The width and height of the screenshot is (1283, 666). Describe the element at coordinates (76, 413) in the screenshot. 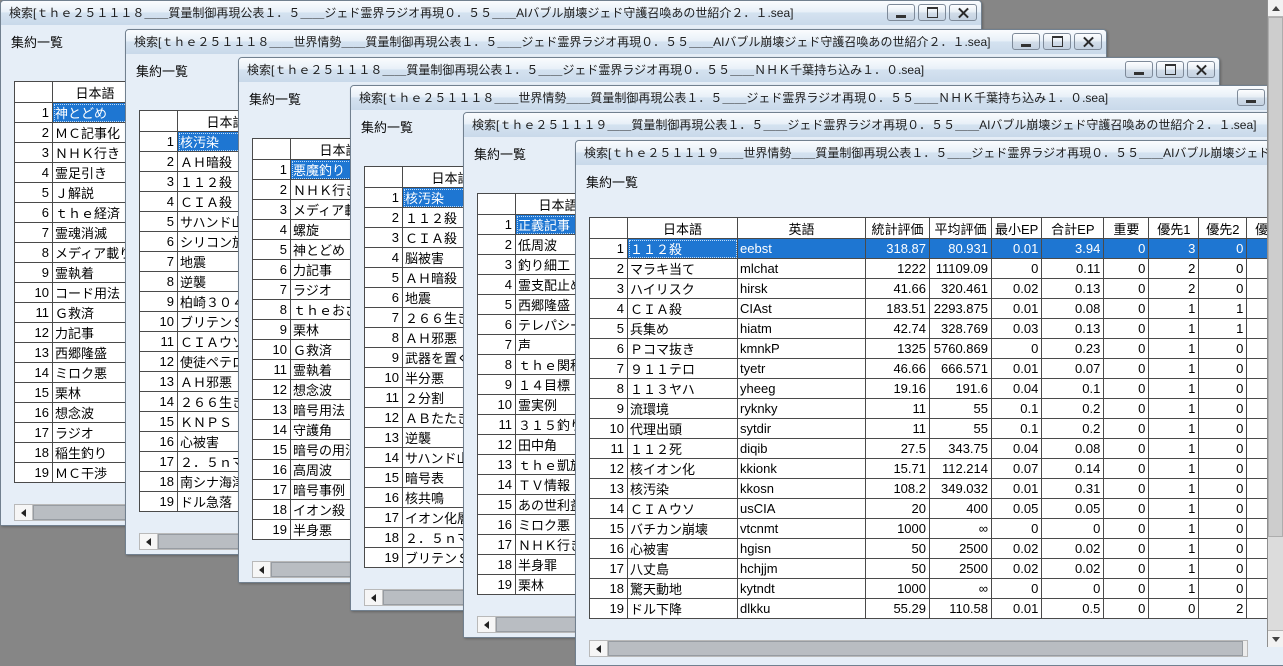

I see `table-row: 16想念波` at that location.